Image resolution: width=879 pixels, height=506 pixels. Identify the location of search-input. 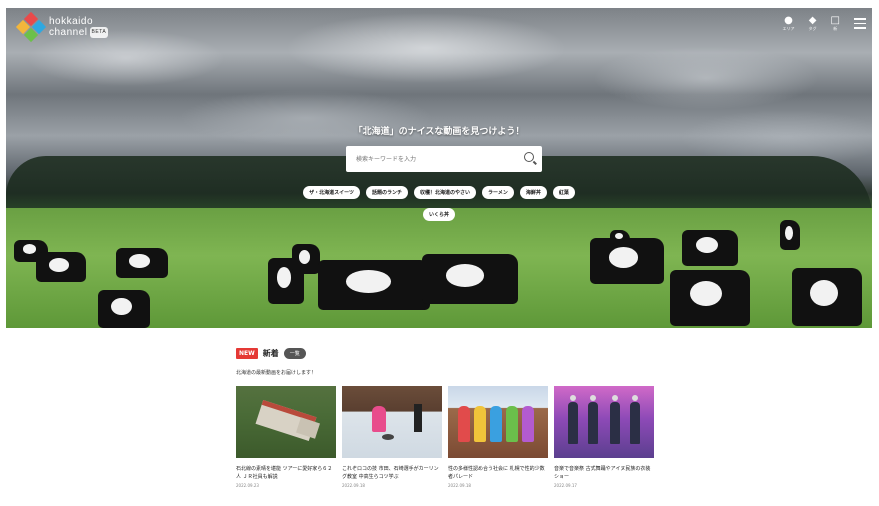
(436, 159).